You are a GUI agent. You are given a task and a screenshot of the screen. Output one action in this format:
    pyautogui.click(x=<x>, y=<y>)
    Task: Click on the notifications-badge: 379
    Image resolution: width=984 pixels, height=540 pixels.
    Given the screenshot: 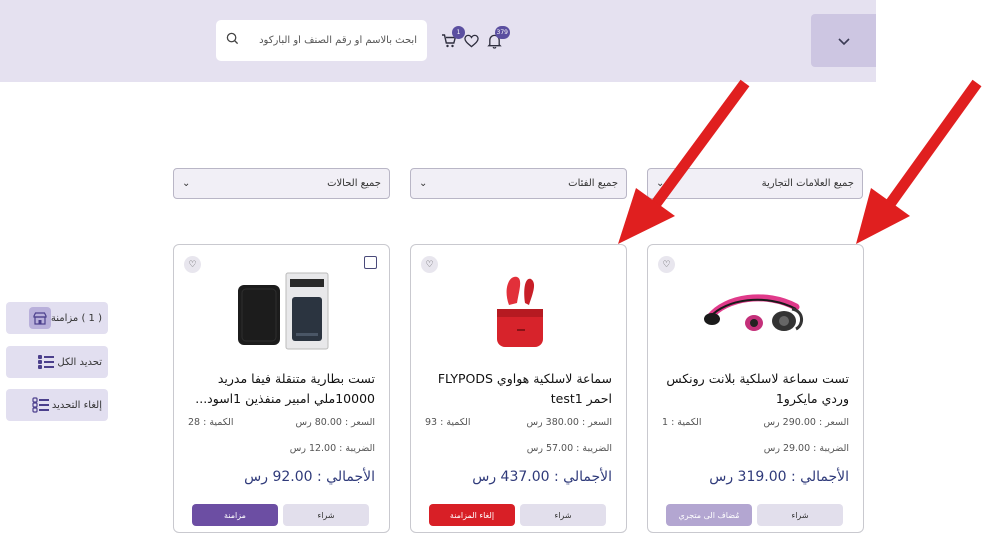 What is the action you would take?
    pyautogui.click(x=502, y=32)
    